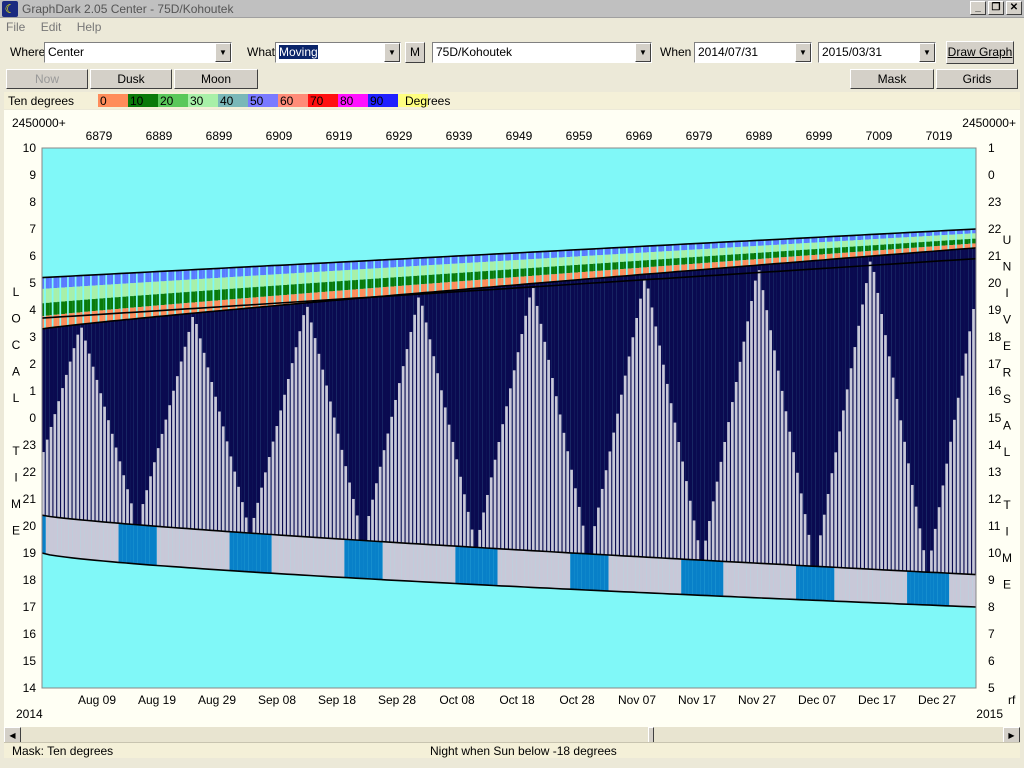  Describe the element at coordinates (338, 52) in the screenshot. I see `what-select: Moving ▼` at that location.